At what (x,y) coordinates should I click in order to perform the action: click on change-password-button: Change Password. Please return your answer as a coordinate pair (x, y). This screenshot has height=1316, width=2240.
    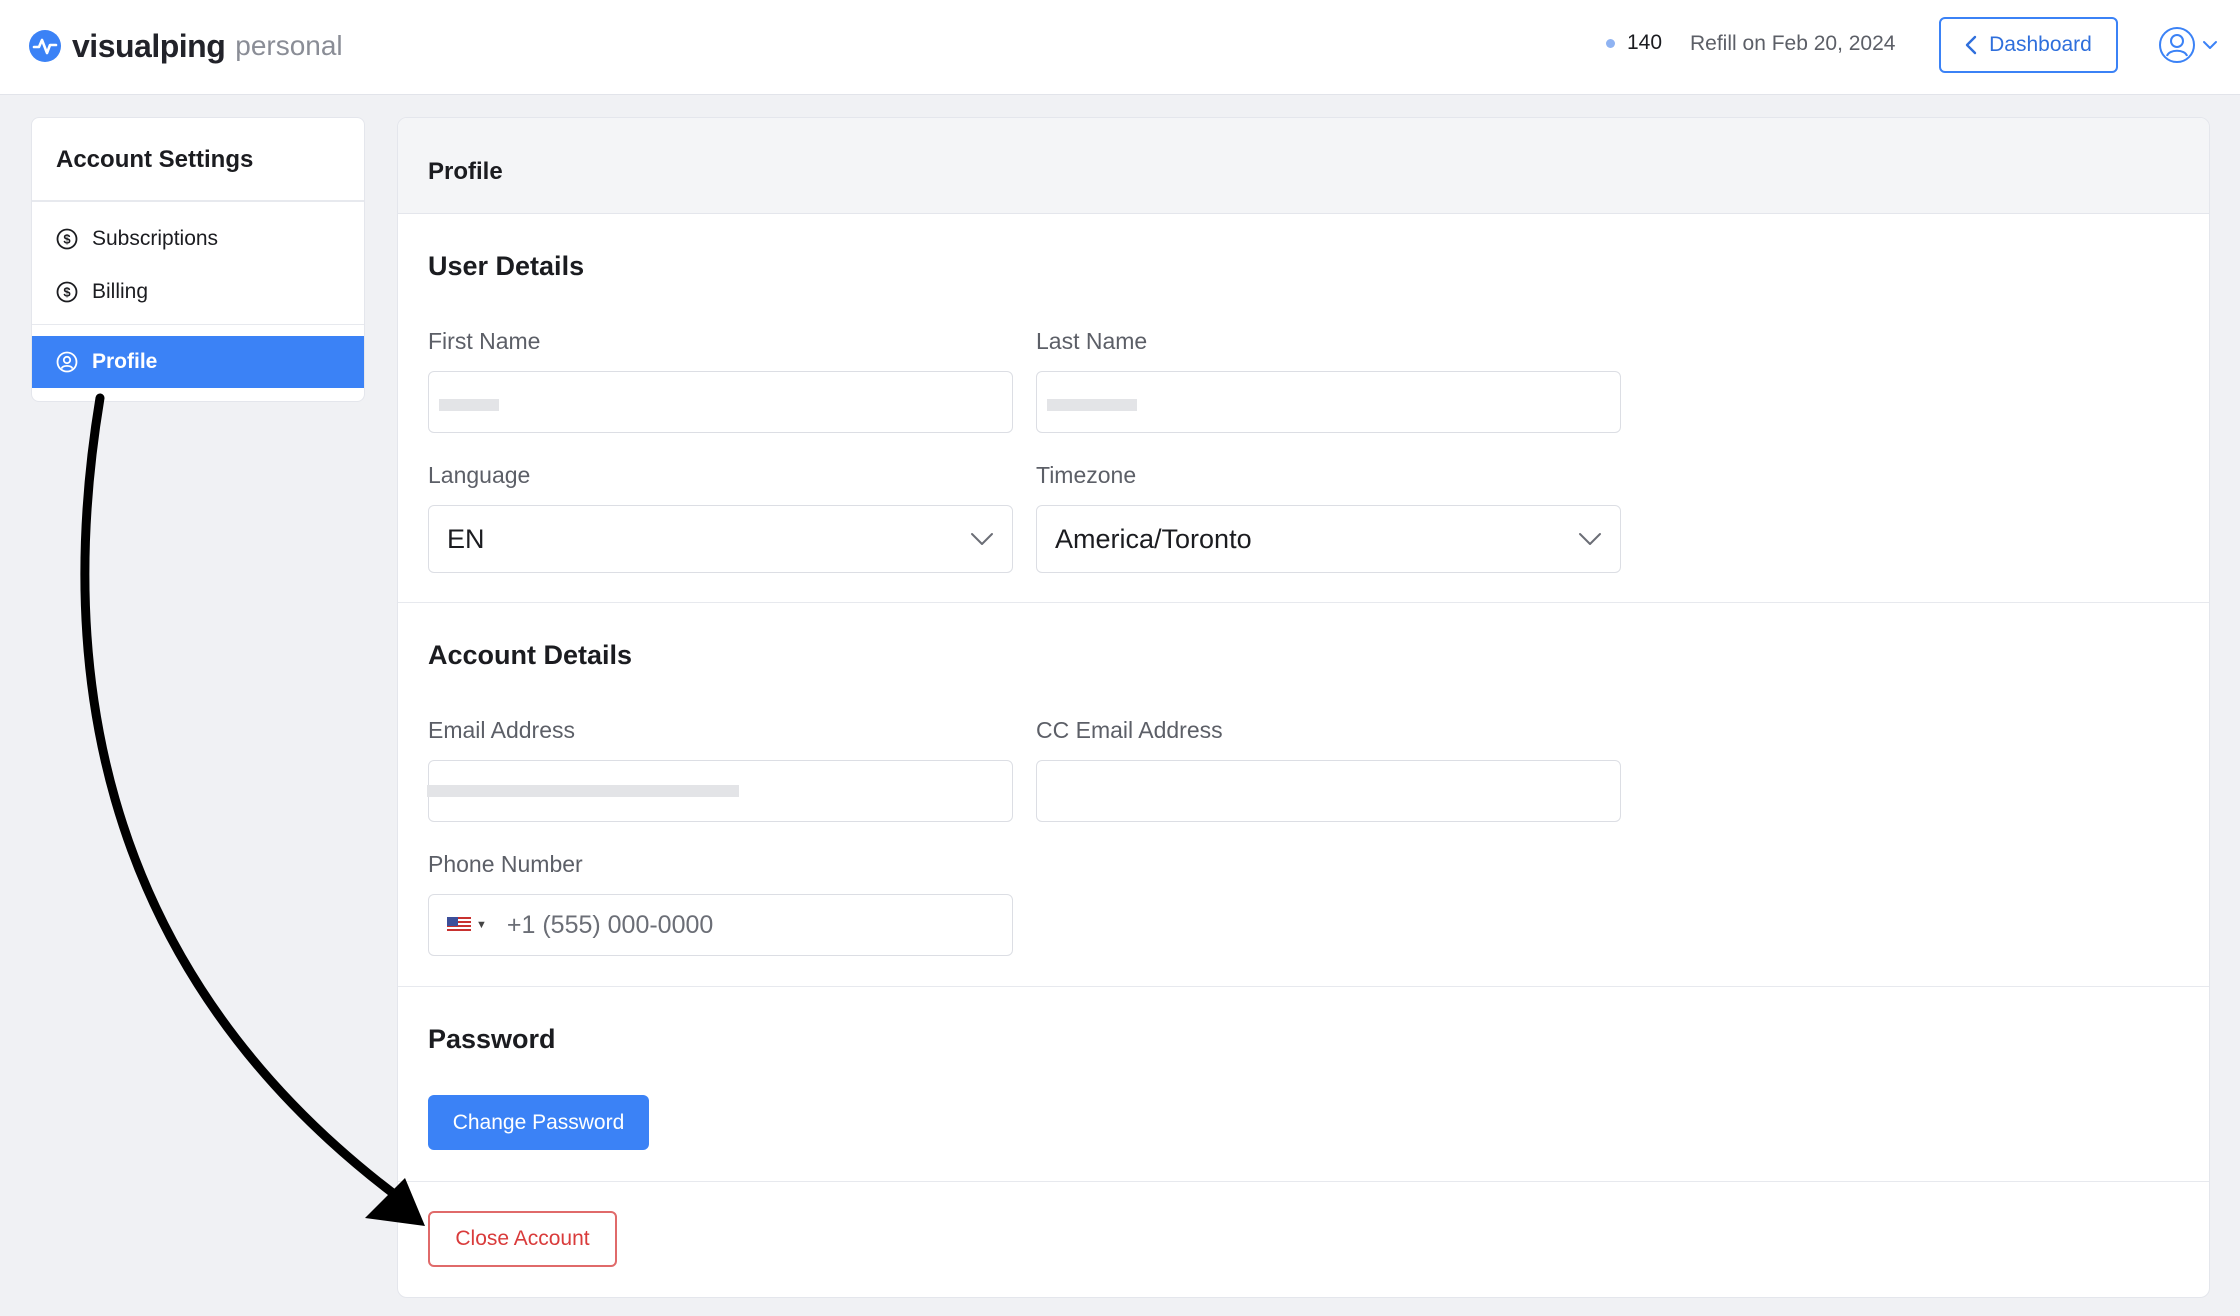
    Looking at the image, I should click on (538, 1122).